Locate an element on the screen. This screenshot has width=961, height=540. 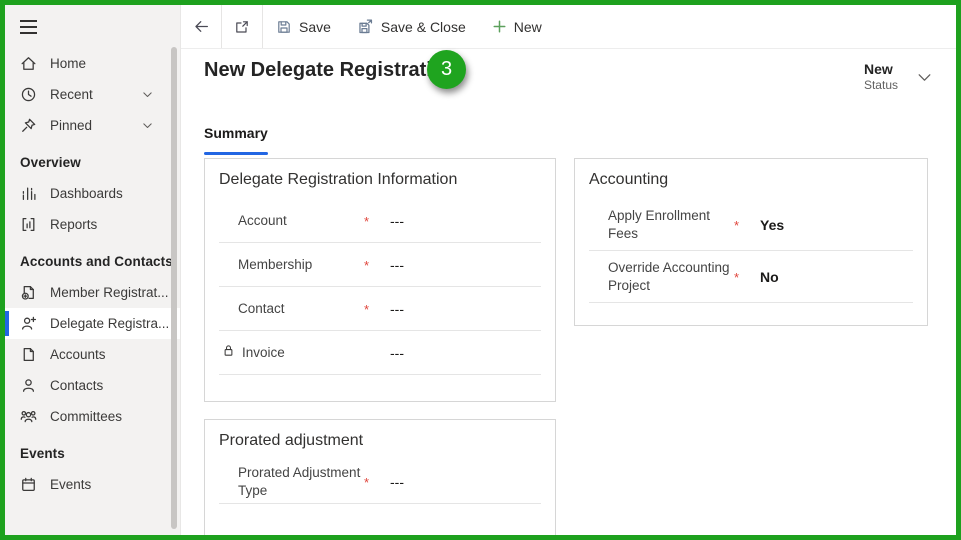
field-invoice: Invoice --- is located at coordinates (380, 353).